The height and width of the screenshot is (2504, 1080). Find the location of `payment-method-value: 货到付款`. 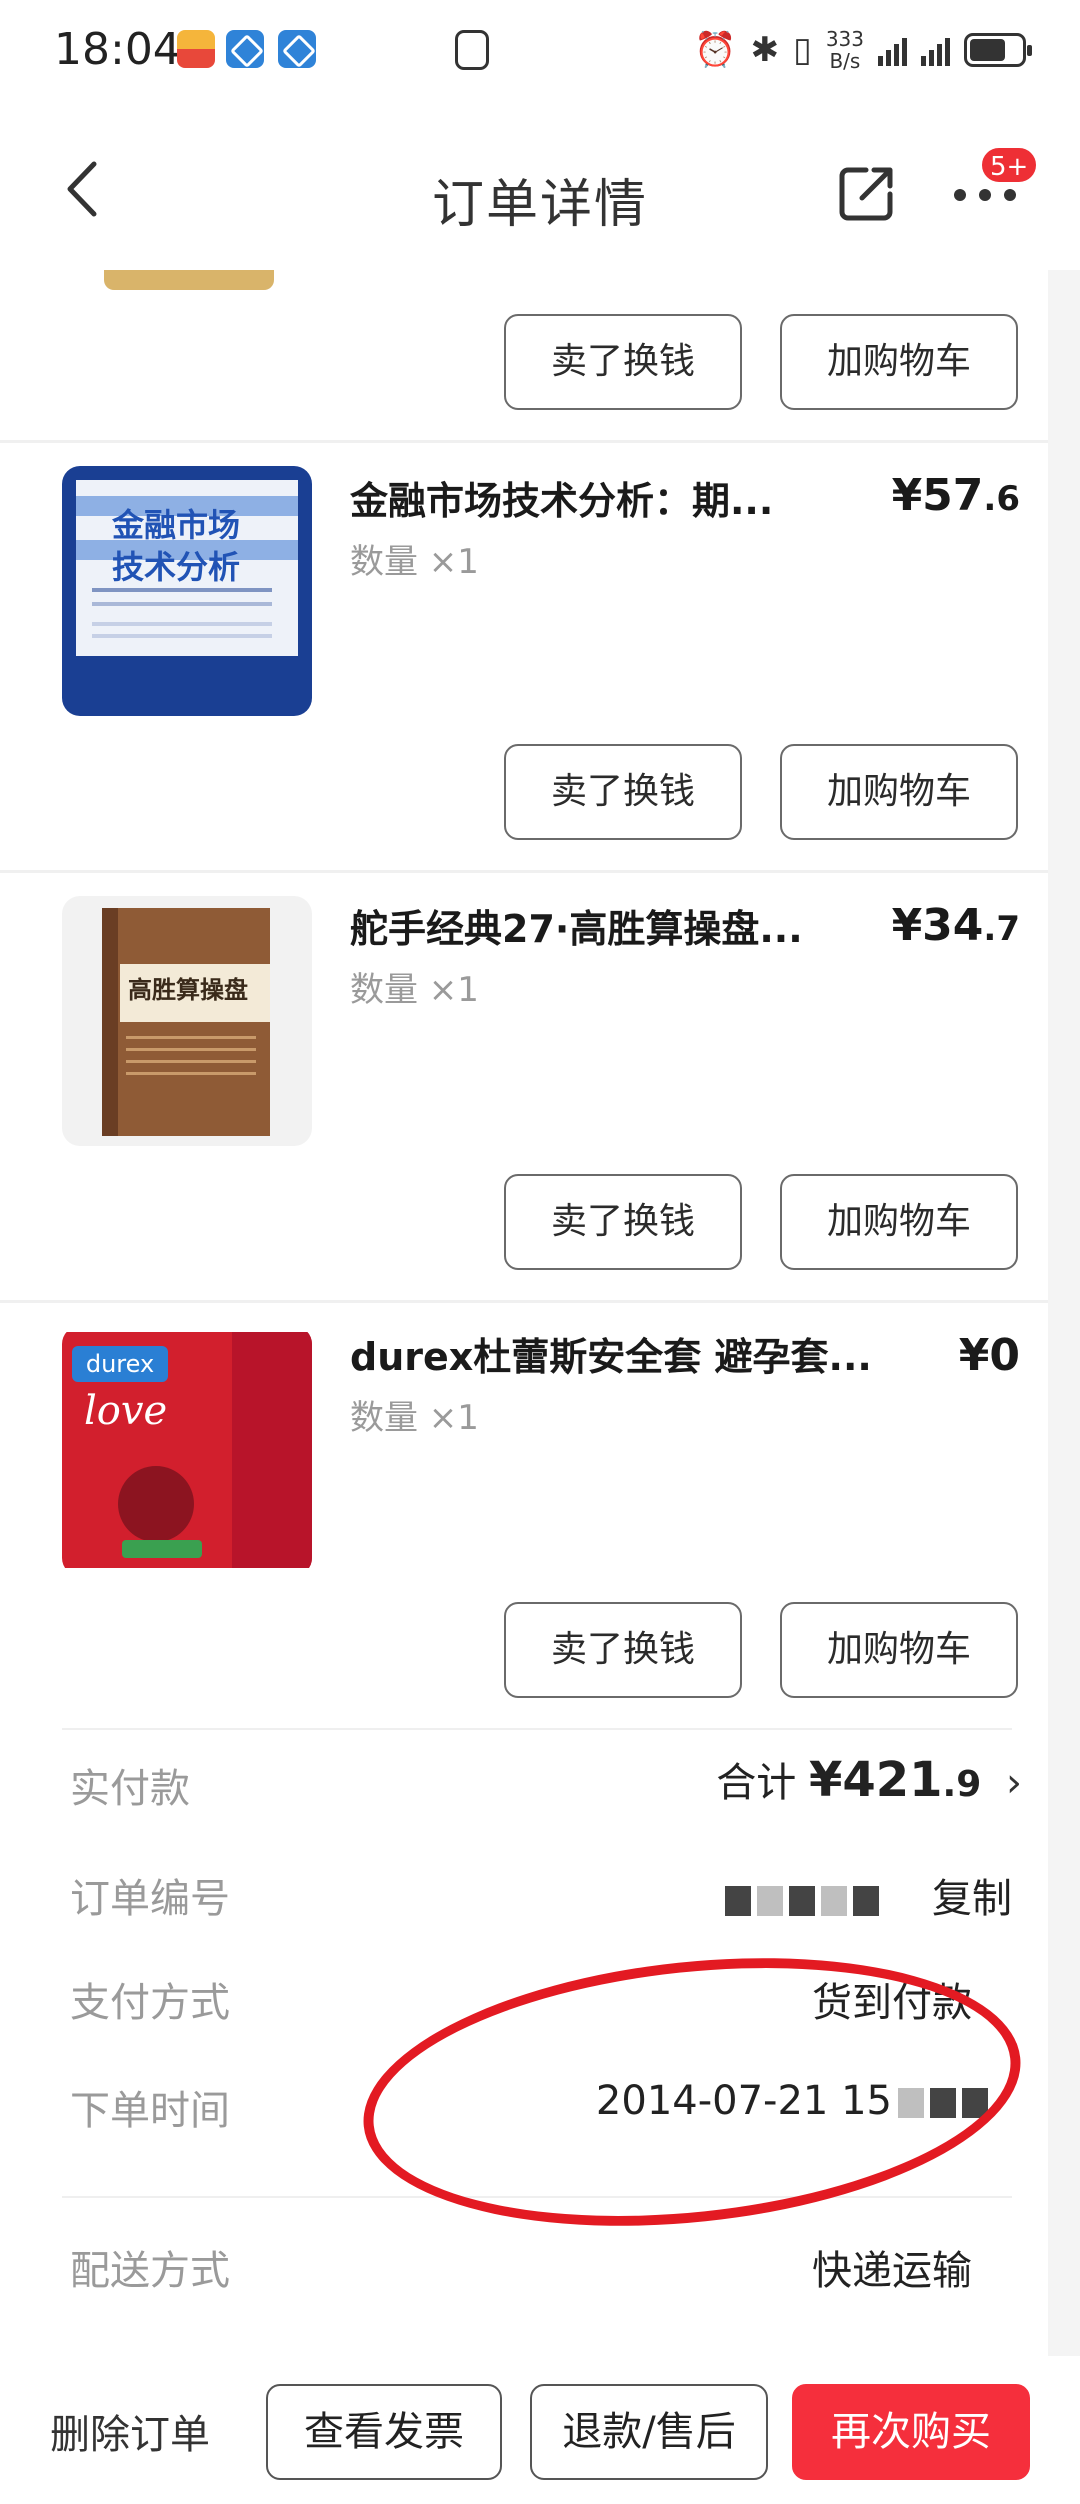

payment-method-value: 货到付款 is located at coordinates (892, 2003).